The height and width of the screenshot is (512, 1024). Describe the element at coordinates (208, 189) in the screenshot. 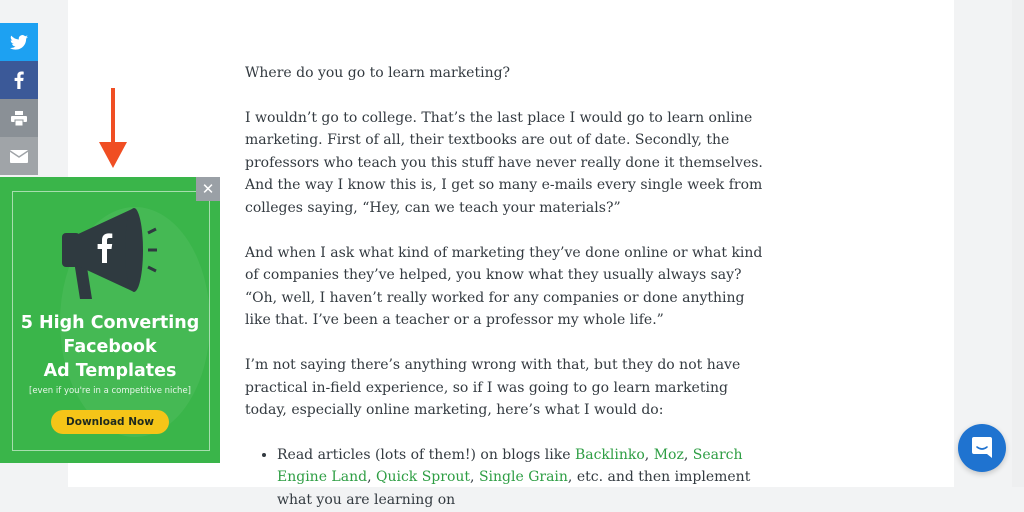

I see `close-popup-button: ✕` at that location.